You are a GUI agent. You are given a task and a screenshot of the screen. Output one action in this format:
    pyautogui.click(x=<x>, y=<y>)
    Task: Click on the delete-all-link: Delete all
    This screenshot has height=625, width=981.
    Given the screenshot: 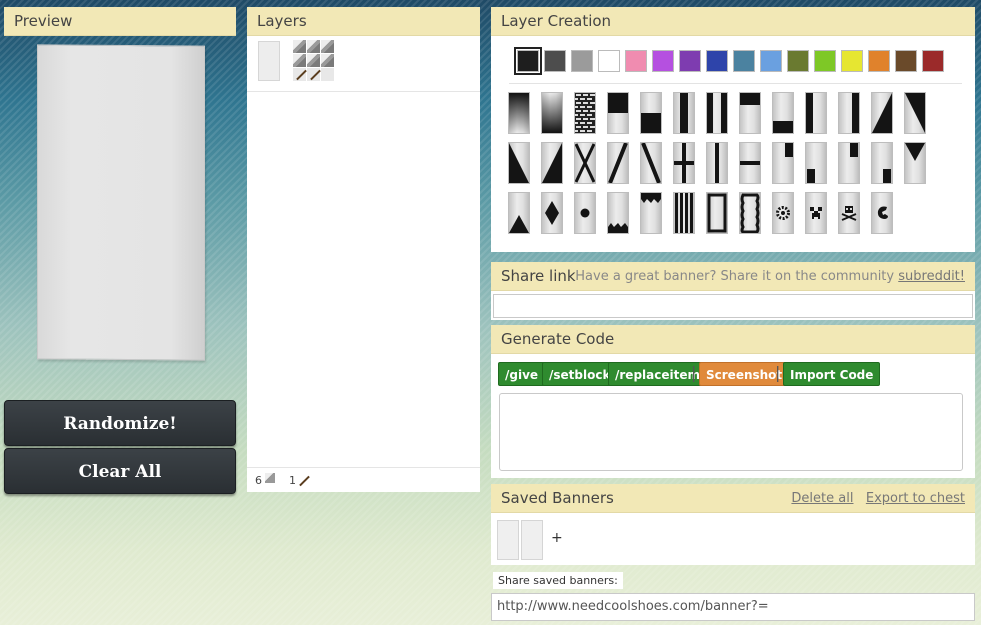 What is the action you would take?
    pyautogui.click(x=822, y=498)
    